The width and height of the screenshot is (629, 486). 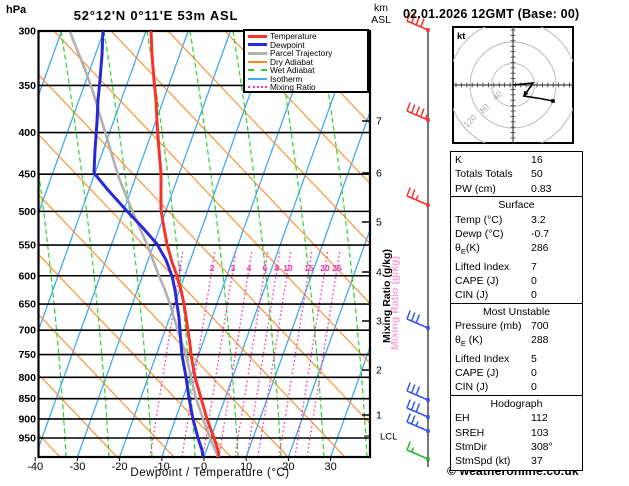 What do you see at coordinates (27, 276) in the screenshot?
I see `pressure-tick-label: 600` at bounding box center [27, 276].